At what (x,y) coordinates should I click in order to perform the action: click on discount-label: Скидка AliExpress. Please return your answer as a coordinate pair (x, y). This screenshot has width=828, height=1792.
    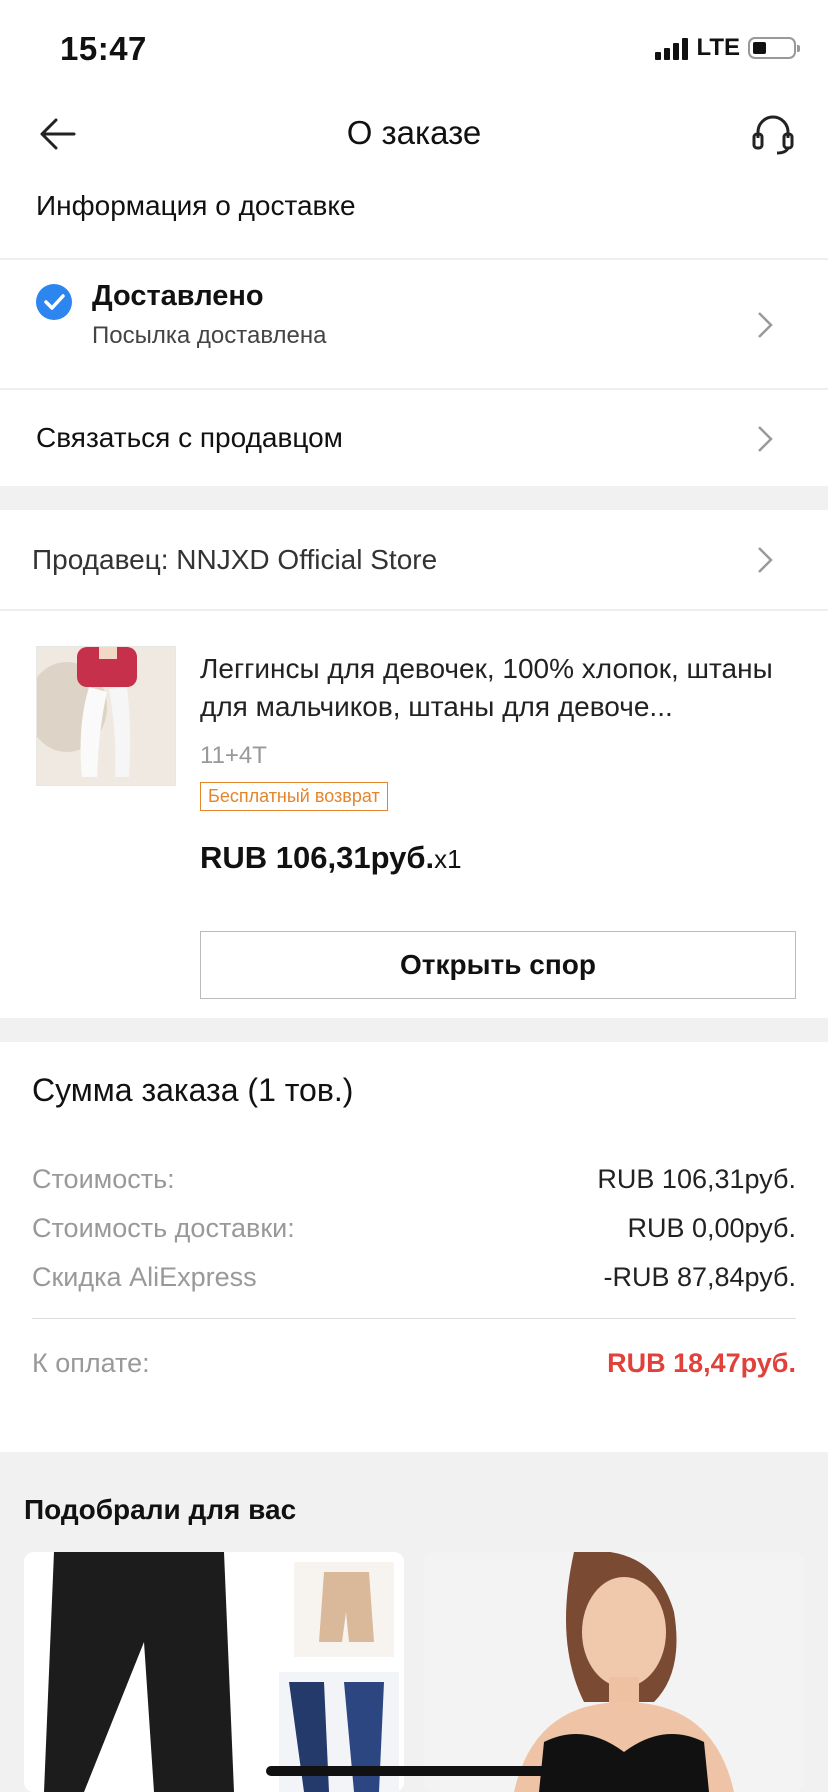
    Looking at the image, I should click on (144, 1277).